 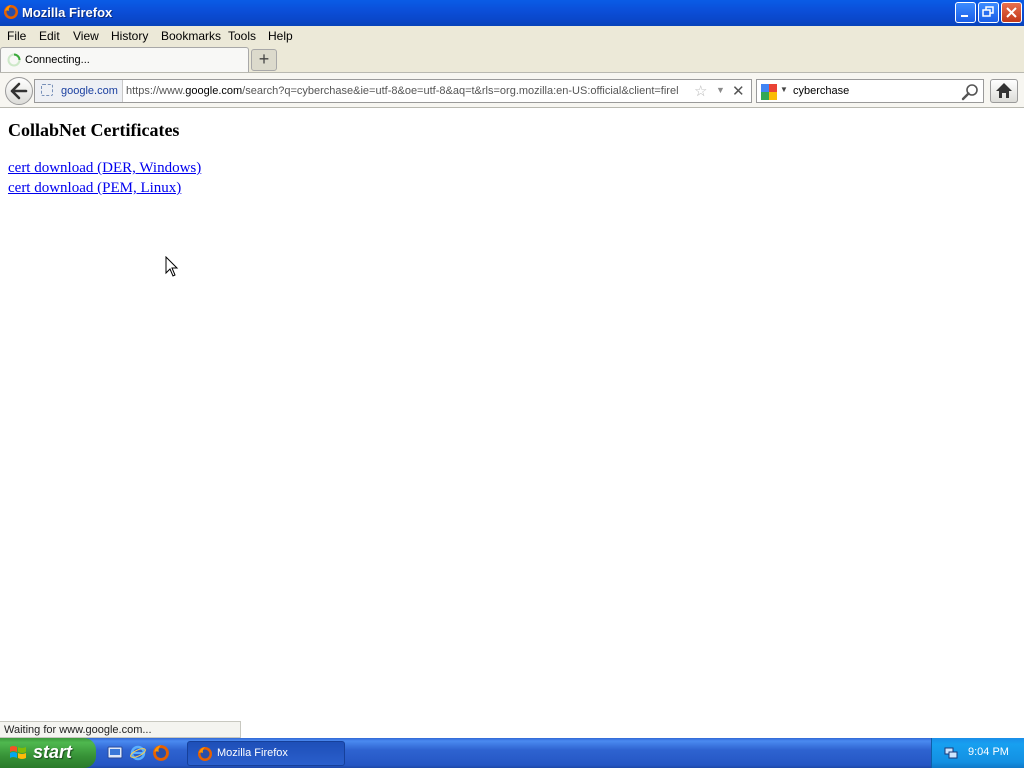 I want to click on engine-dropdown-icon: ▼, so click(x=784, y=89).